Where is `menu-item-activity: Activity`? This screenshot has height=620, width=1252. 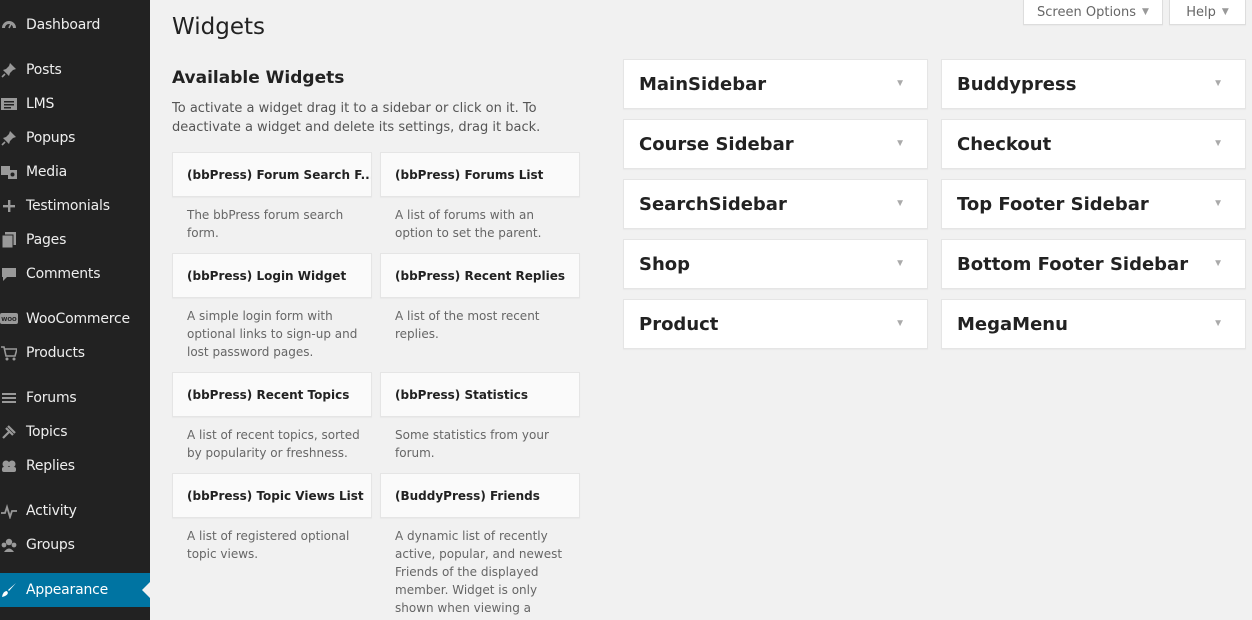 menu-item-activity: Activity is located at coordinates (75, 511).